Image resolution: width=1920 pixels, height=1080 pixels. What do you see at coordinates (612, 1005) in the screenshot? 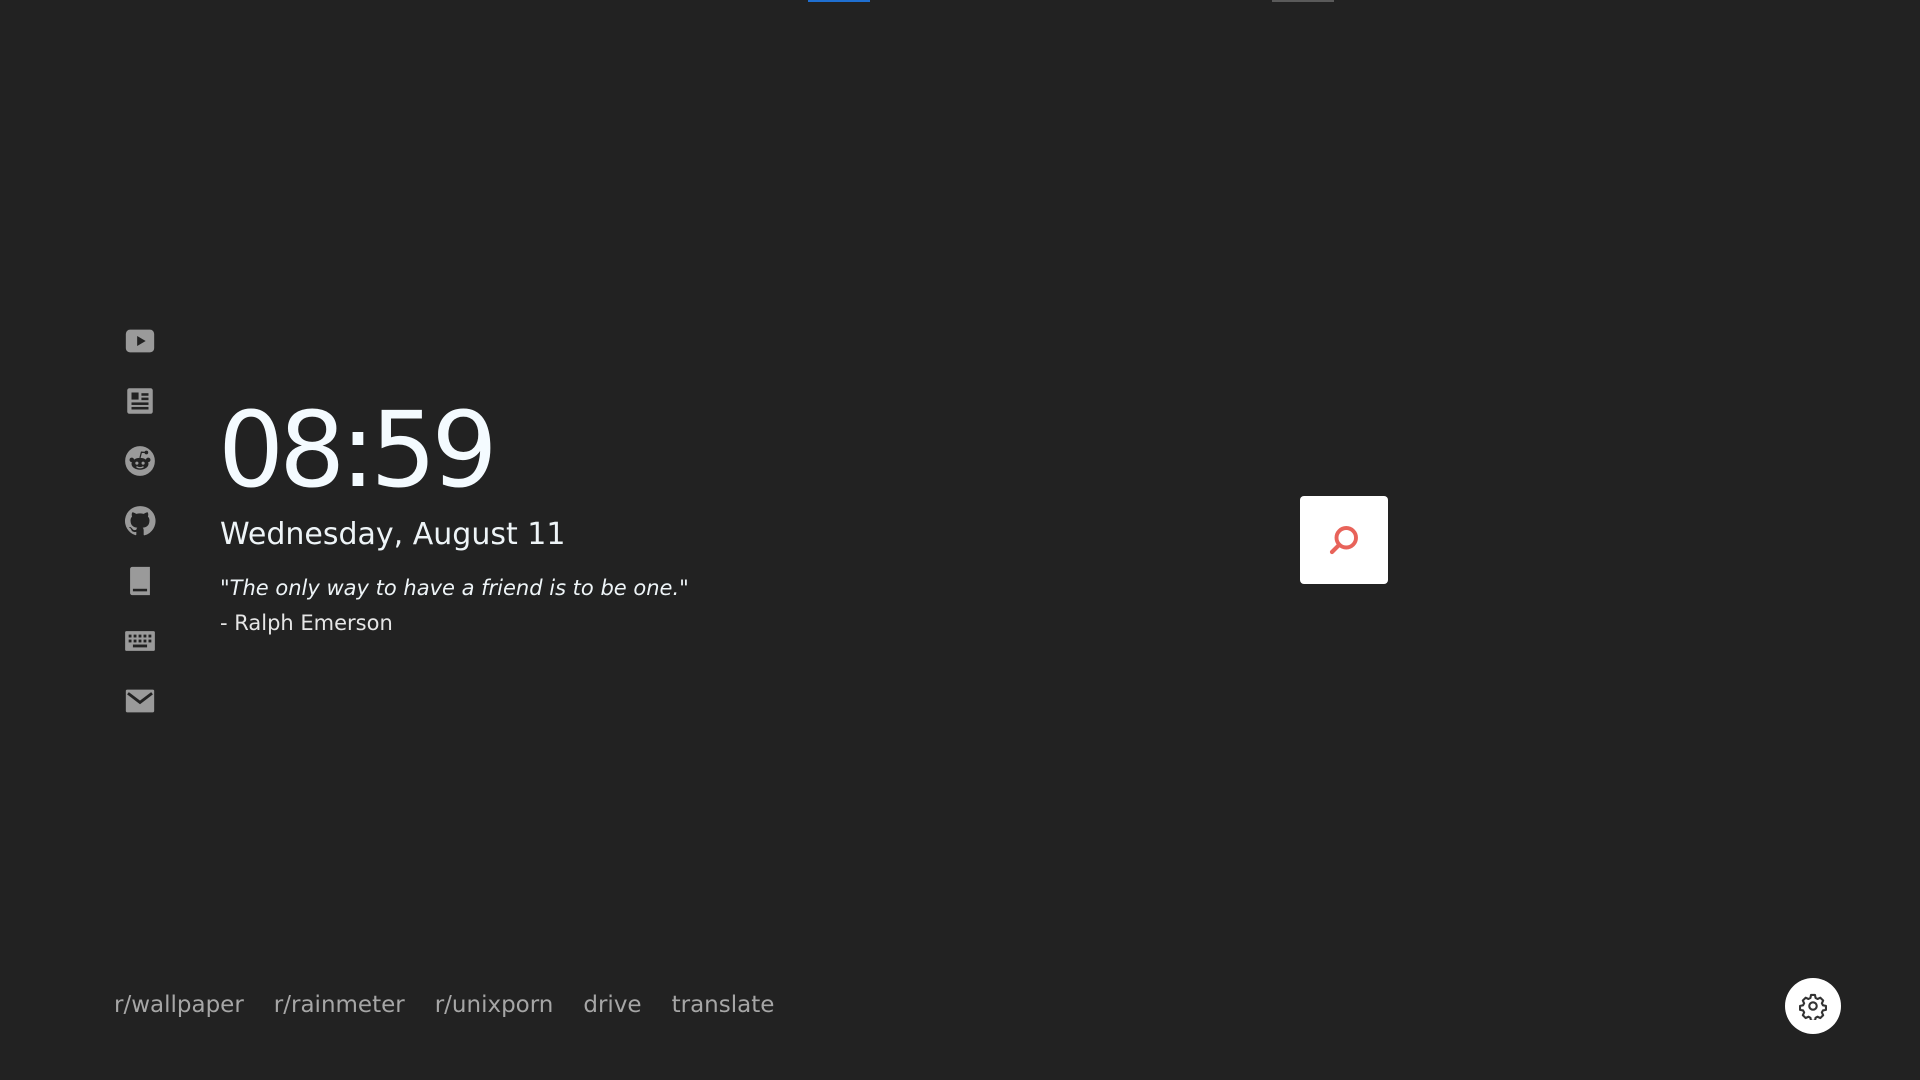
I see `link-drive: drive` at bounding box center [612, 1005].